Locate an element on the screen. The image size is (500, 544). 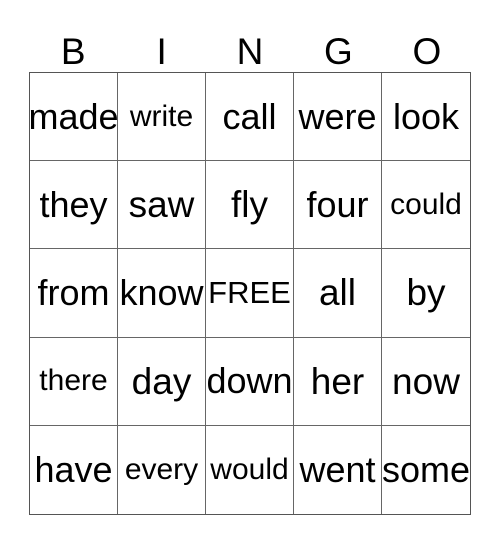
bingo-cell-label: made is located at coordinates (74, 116).